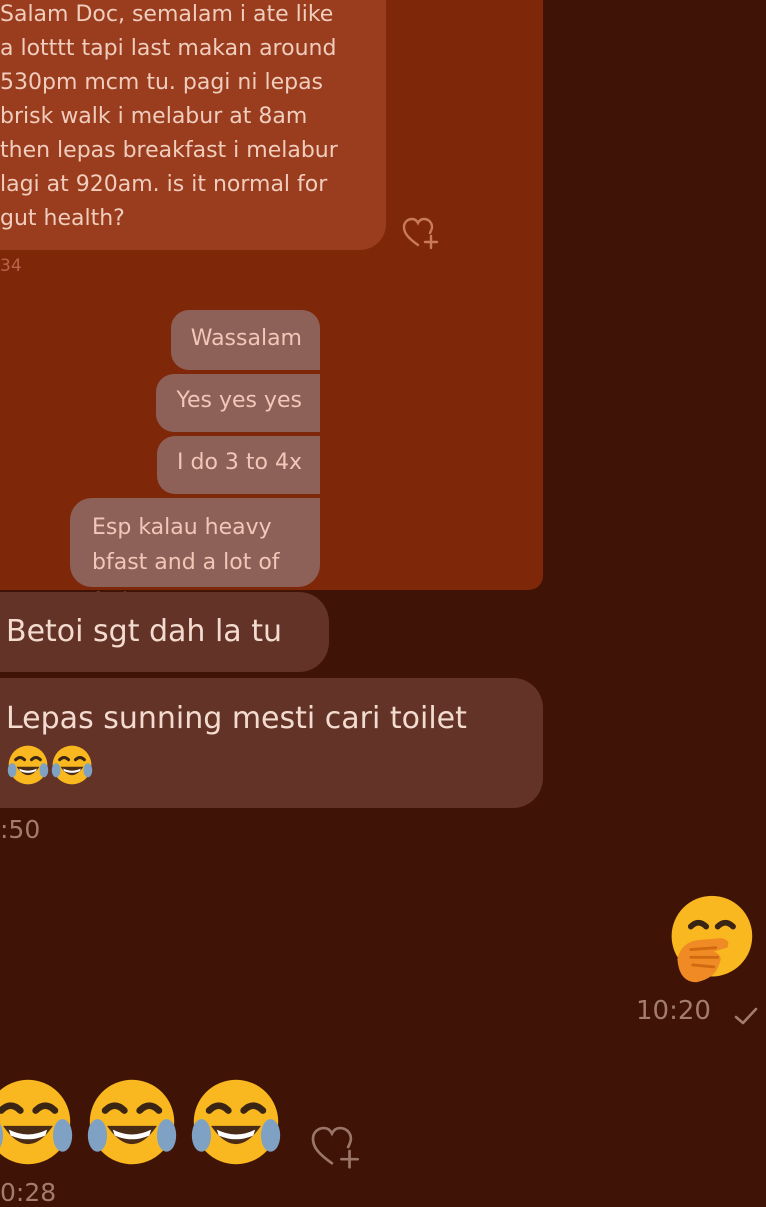 The width and height of the screenshot is (766, 1207). I want to click on quoted-message-time: 34, so click(11, 266).